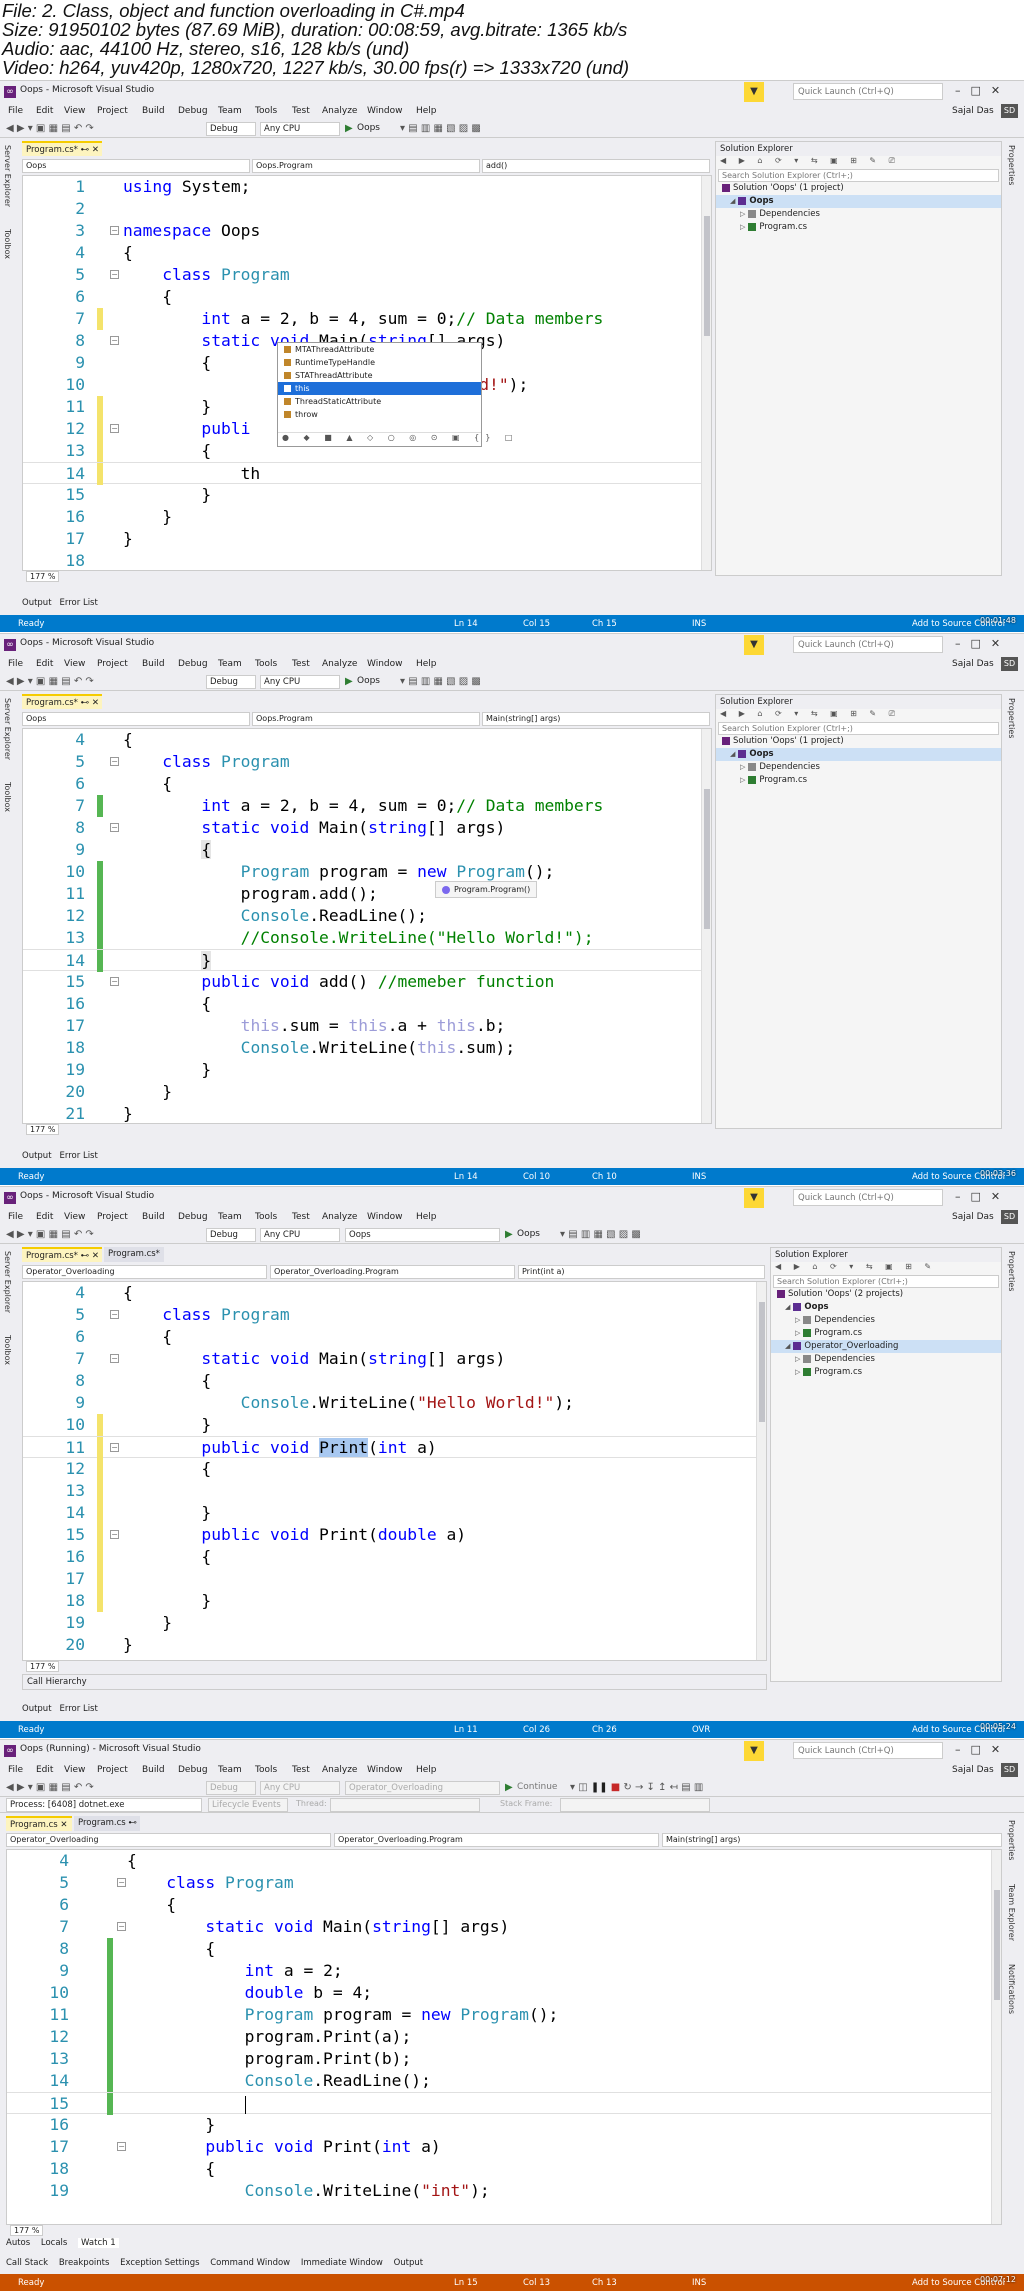 The width and height of the screenshot is (1024, 2293). What do you see at coordinates (250, 2263) in the screenshot?
I see `command-window-tab: Command Window` at bounding box center [250, 2263].